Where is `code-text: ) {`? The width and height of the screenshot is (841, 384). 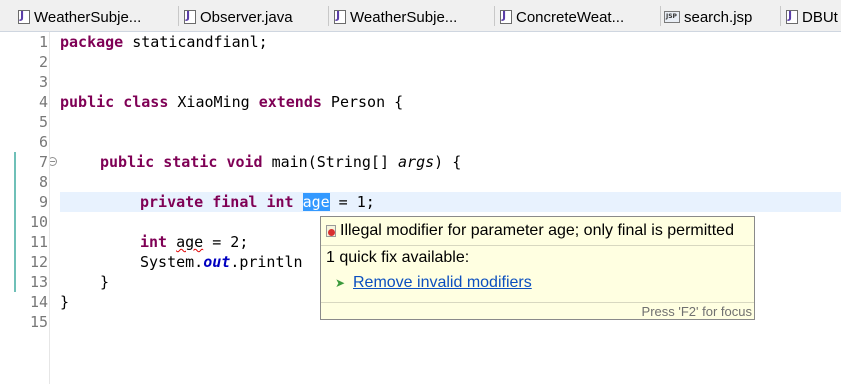 code-text: ) { is located at coordinates (448, 162).